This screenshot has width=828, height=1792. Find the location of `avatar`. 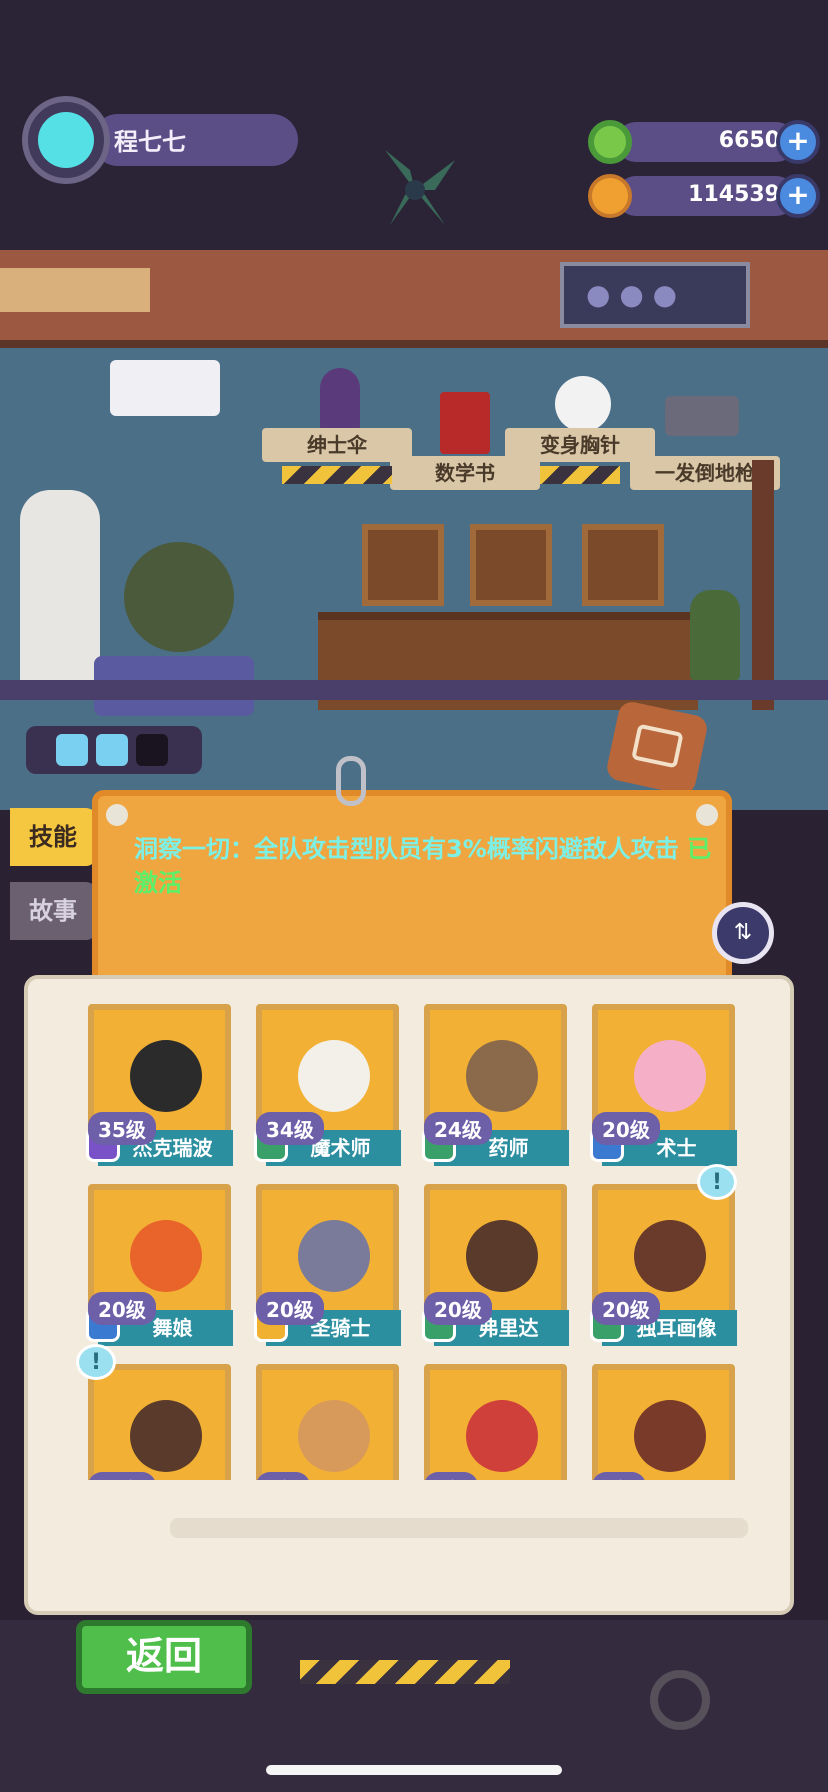

avatar is located at coordinates (66, 140).